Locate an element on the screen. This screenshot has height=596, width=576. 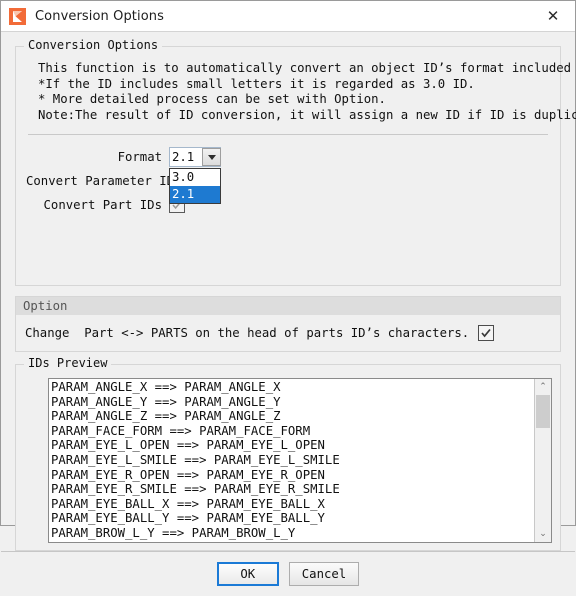
live2d-app-icon is located at coordinates (17, 16).